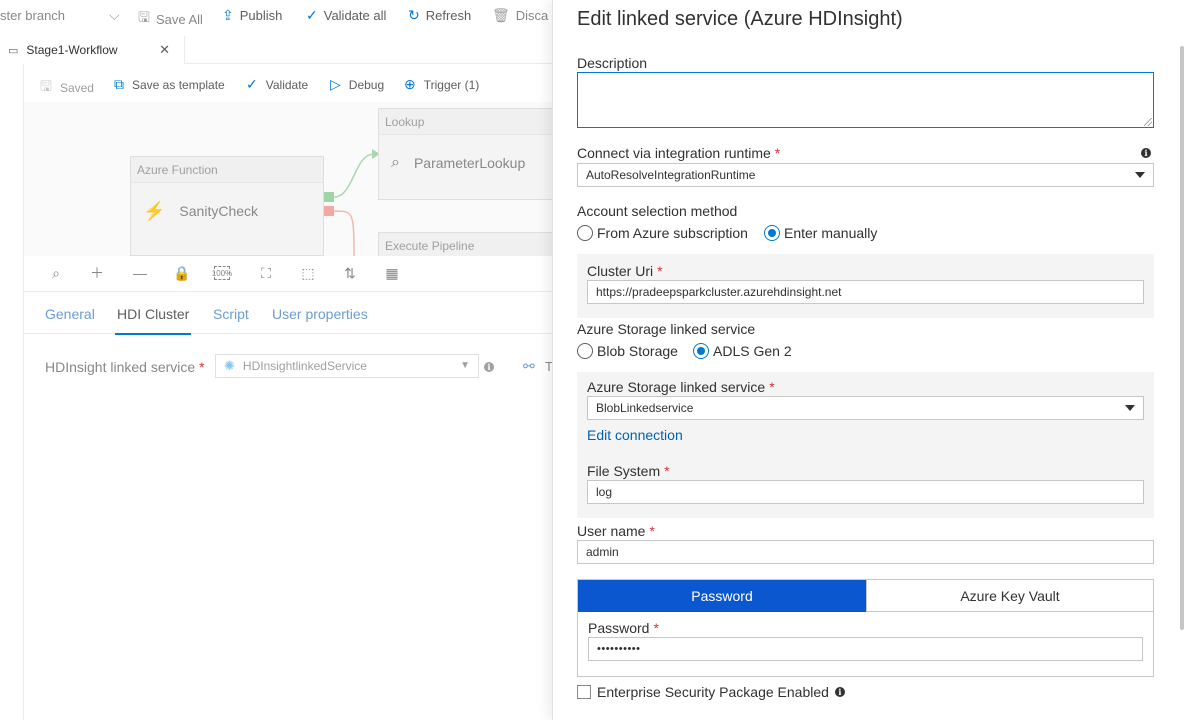 This screenshot has height=720, width=1184. I want to click on tab-general: General, so click(70, 314).